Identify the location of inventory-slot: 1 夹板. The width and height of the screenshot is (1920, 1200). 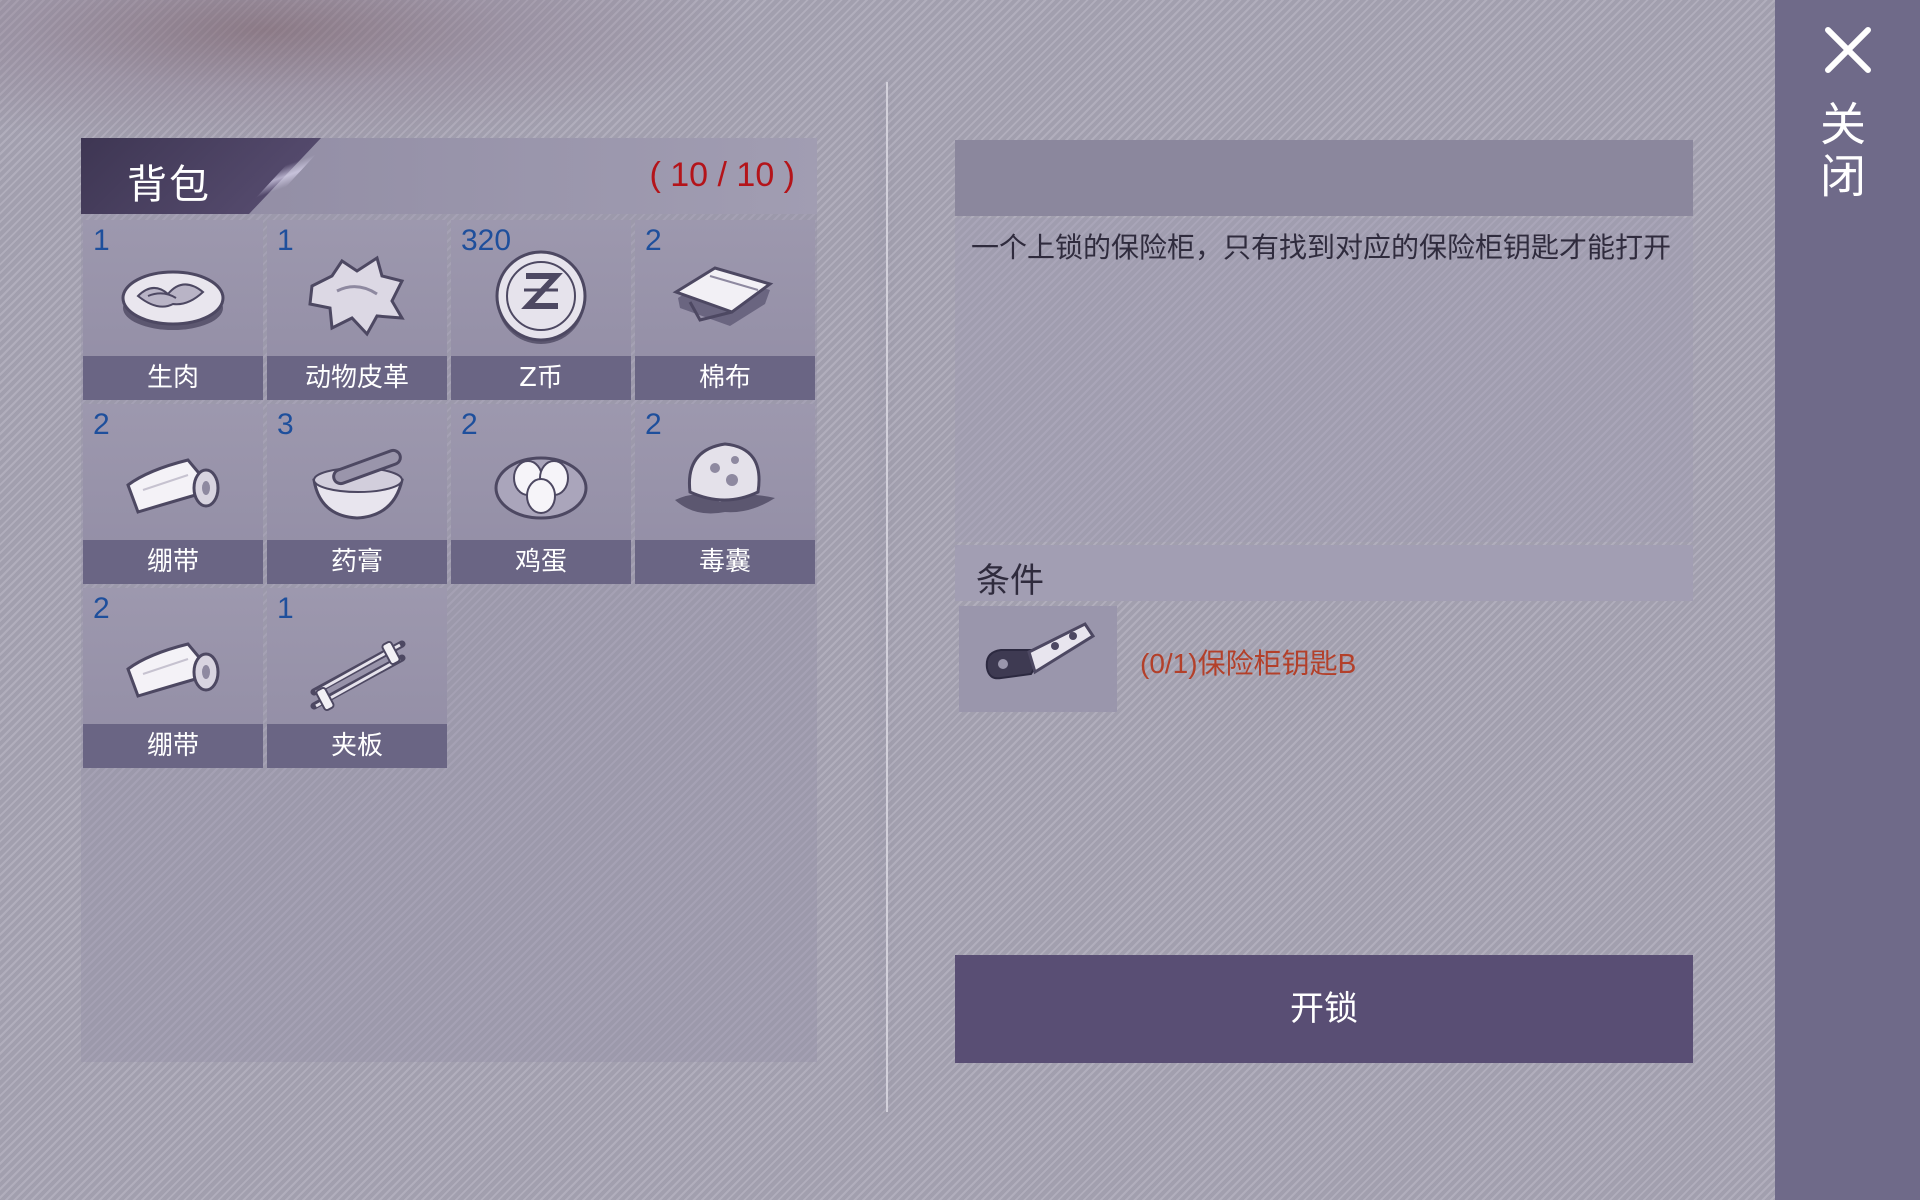
(357, 678).